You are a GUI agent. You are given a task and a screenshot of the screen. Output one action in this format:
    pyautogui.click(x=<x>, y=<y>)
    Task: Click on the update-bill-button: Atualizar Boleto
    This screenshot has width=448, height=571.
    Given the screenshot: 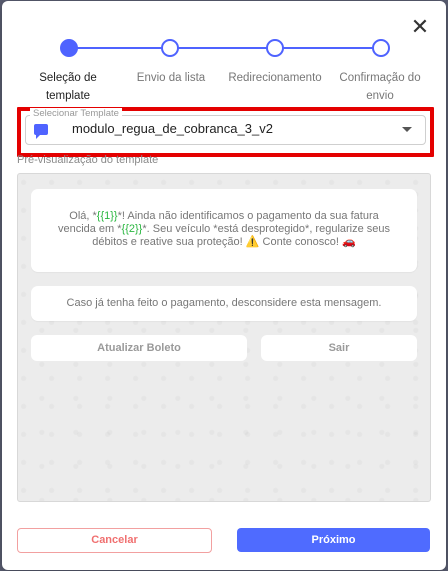 What is the action you would take?
    pyautogui.click(x=139, y=348)
    